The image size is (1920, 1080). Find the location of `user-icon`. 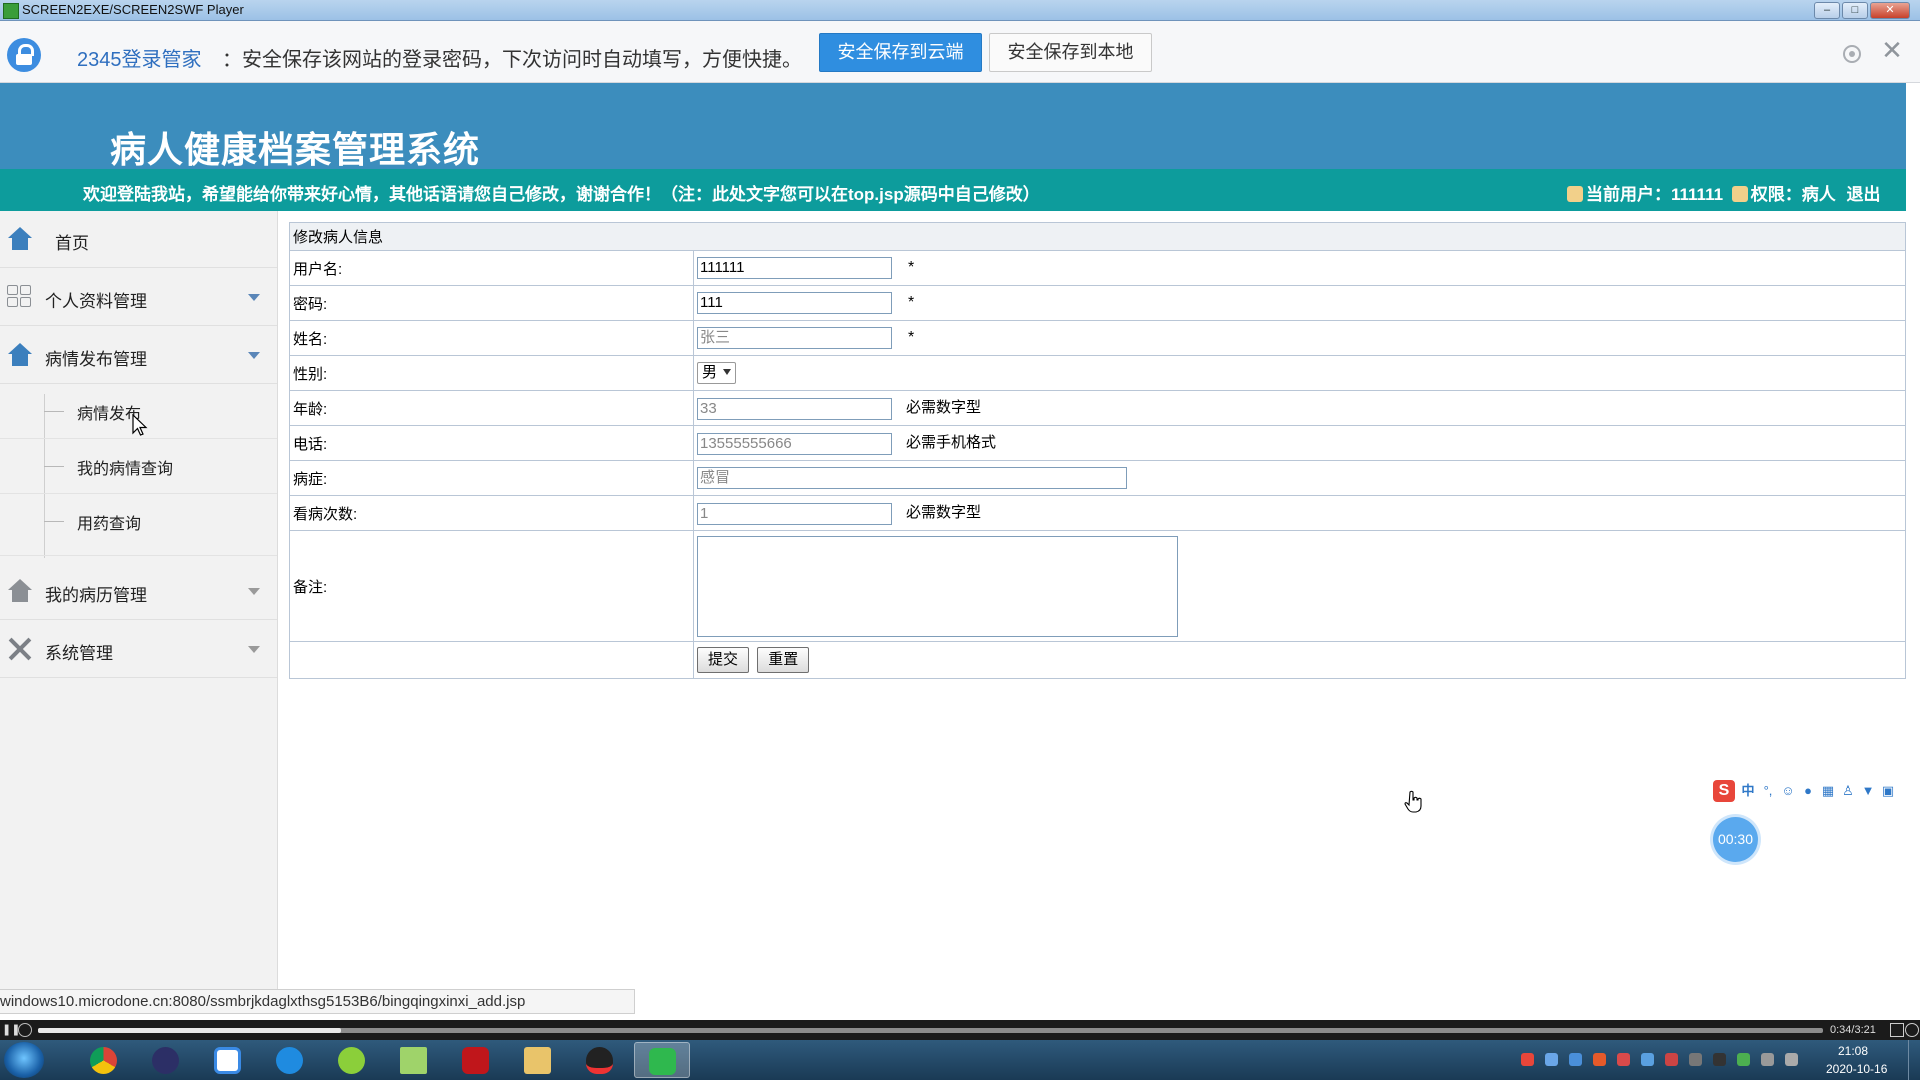

user-icon is located at coordinates (1575, 194).